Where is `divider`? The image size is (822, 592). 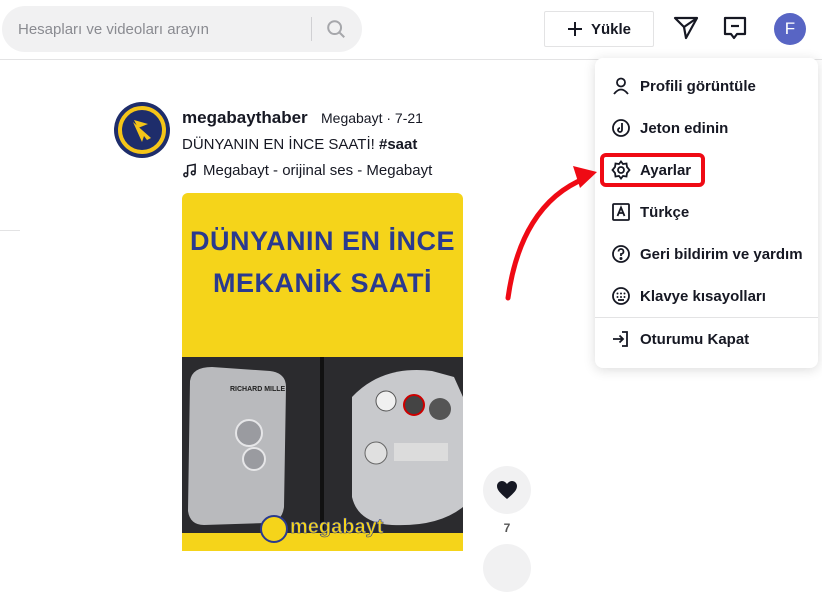
divider is located at coordinates (10, 230).